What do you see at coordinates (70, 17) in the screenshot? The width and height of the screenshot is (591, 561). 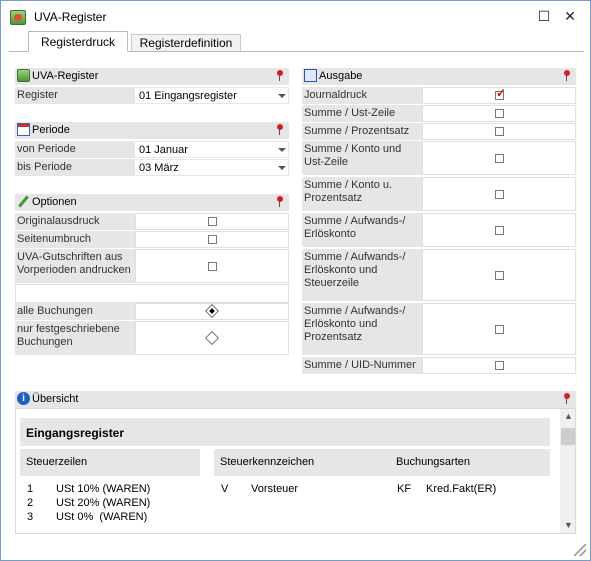 I see `window-title: UVA-Register` at bounding box center [70, 17].